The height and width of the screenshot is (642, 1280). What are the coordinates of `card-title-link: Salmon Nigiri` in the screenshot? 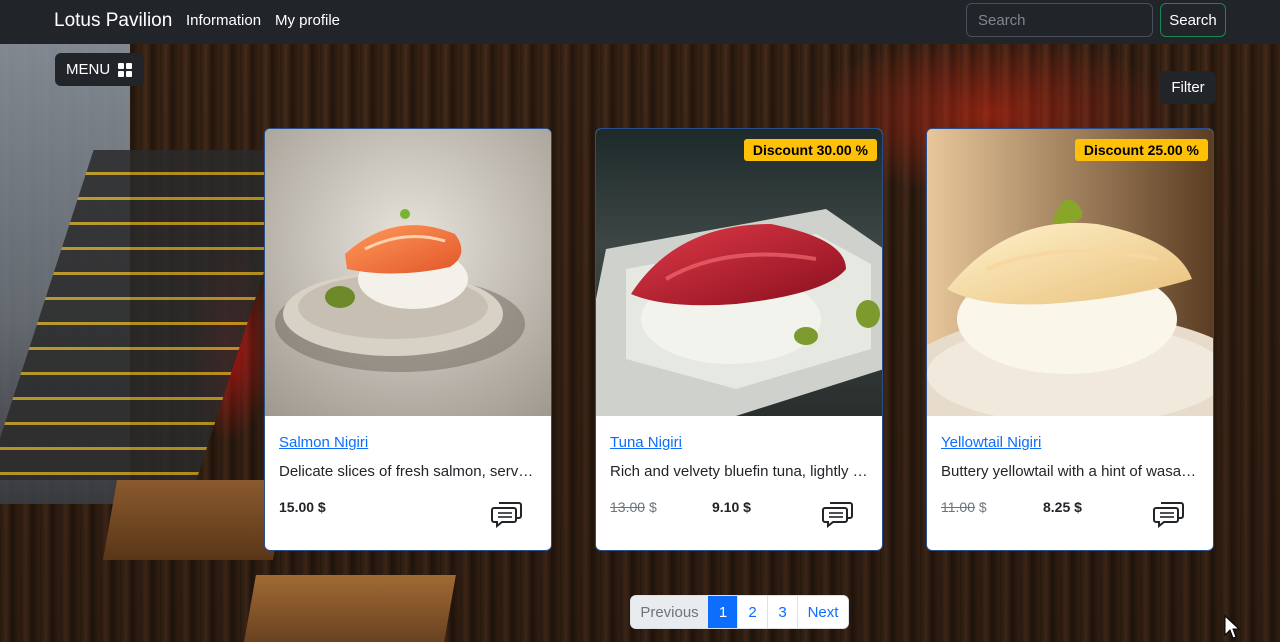 It's located at (323, 442).